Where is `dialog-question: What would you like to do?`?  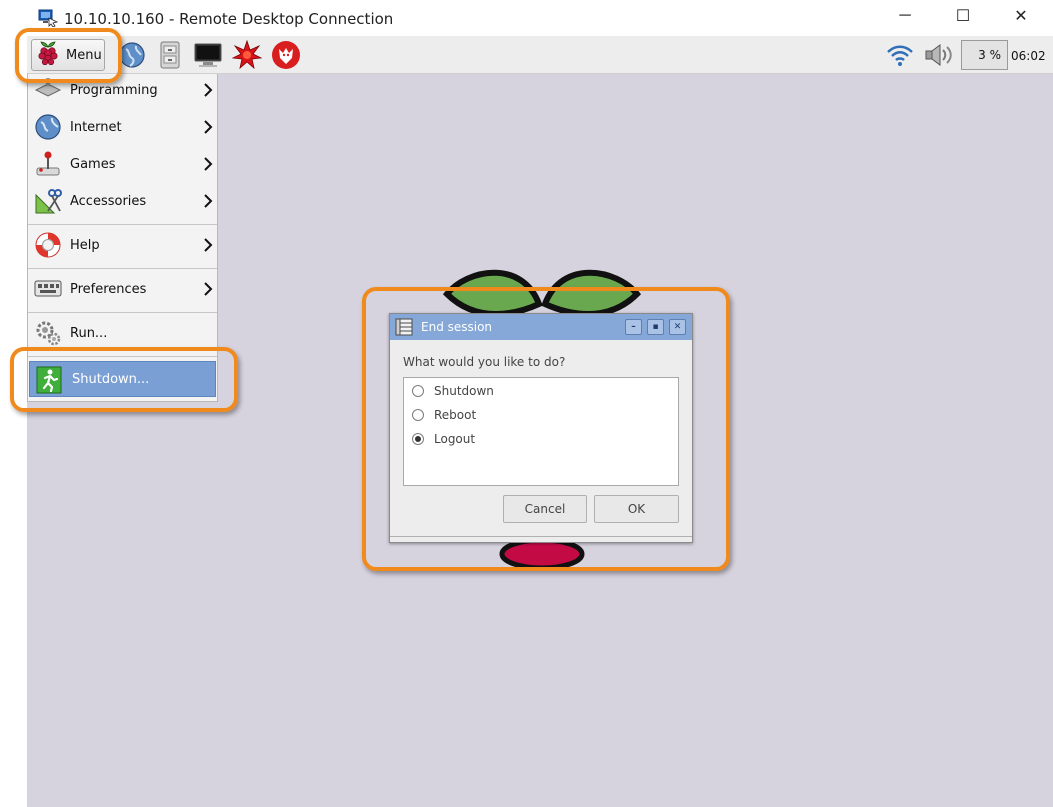 dialog-question: What would you like to do? is located at coordinates (484, 362).